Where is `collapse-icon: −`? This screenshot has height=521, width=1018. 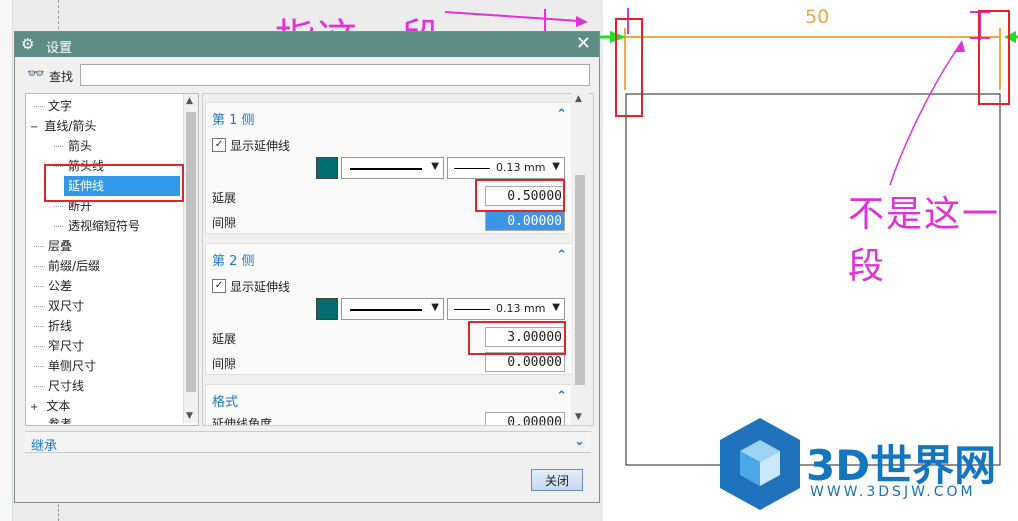
collapse-icon: − is located at coordinates (34, 127).